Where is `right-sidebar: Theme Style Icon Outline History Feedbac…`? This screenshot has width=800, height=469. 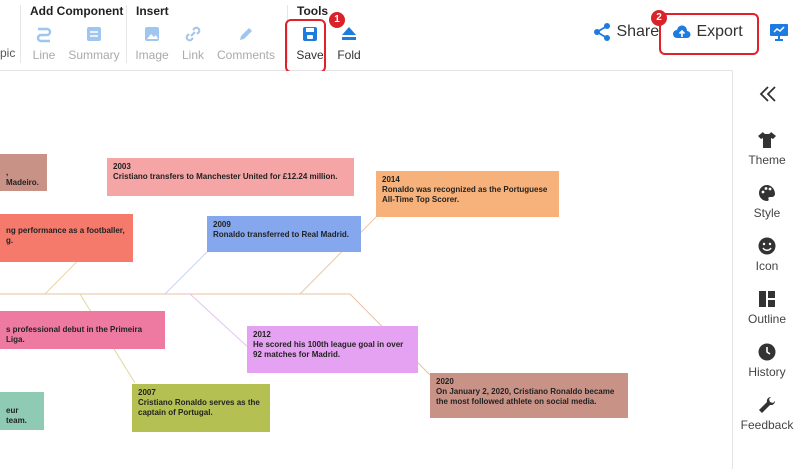
right-sidebar: Theme Style Icon Outline History Feedbac… is located at coordinates (766, 269).